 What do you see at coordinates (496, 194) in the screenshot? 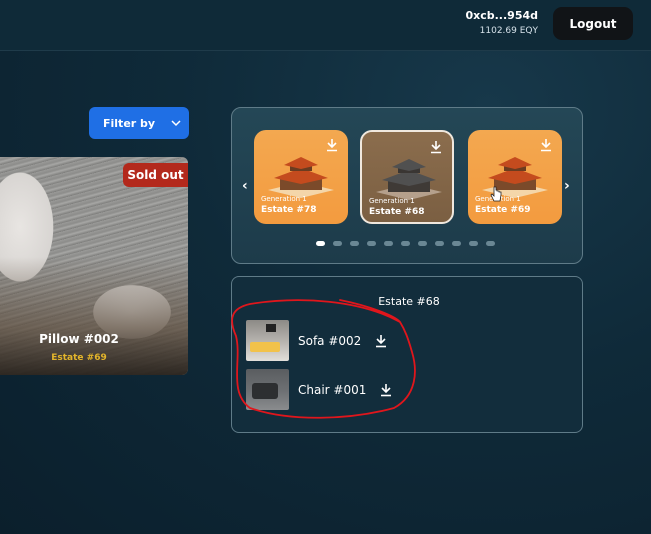
I see `cursor-icon` at bounding box center [496, 194].